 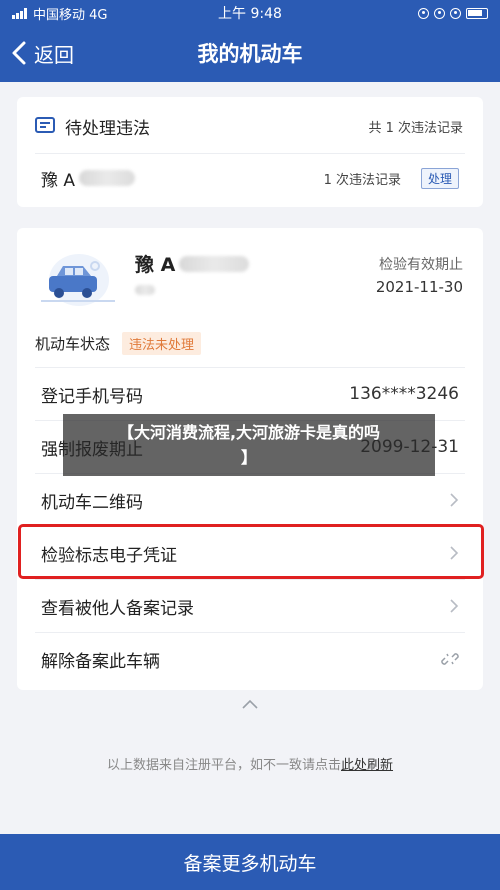 What do you see at coordinates (155, 265) in the screenshot?
I see `vehicle-plate: 豫 A` at bounding box center [155, 265].